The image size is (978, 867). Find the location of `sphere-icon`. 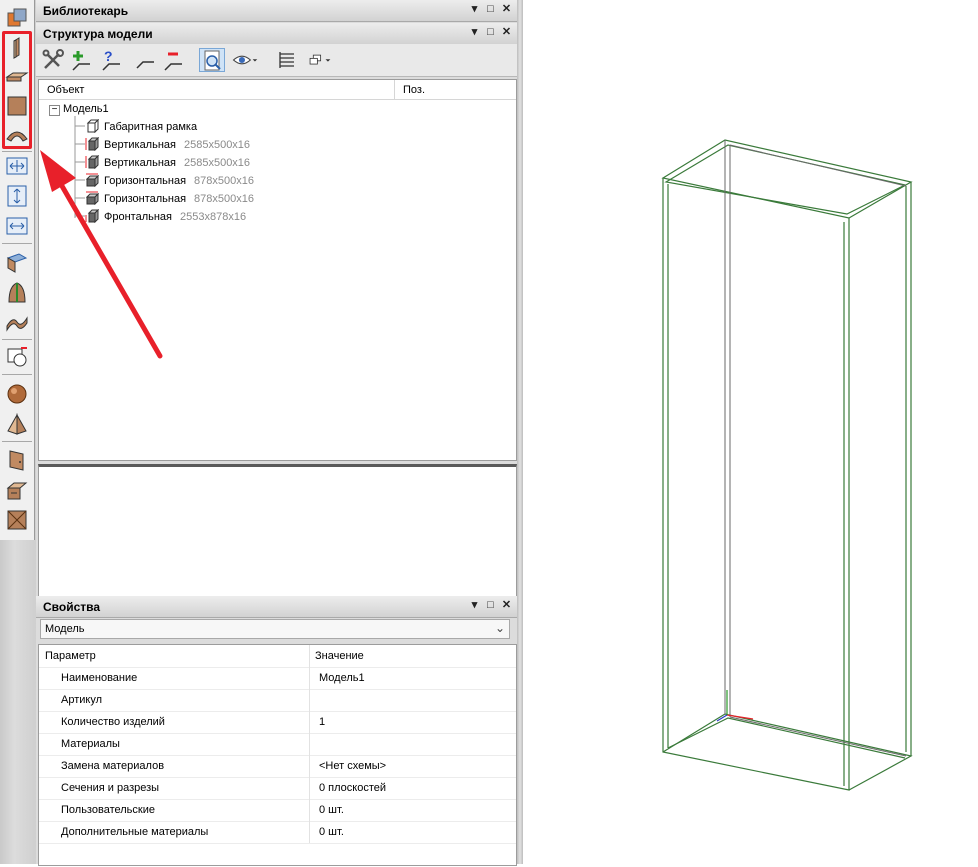

sphere-icon is located at coordinates (17, 394).